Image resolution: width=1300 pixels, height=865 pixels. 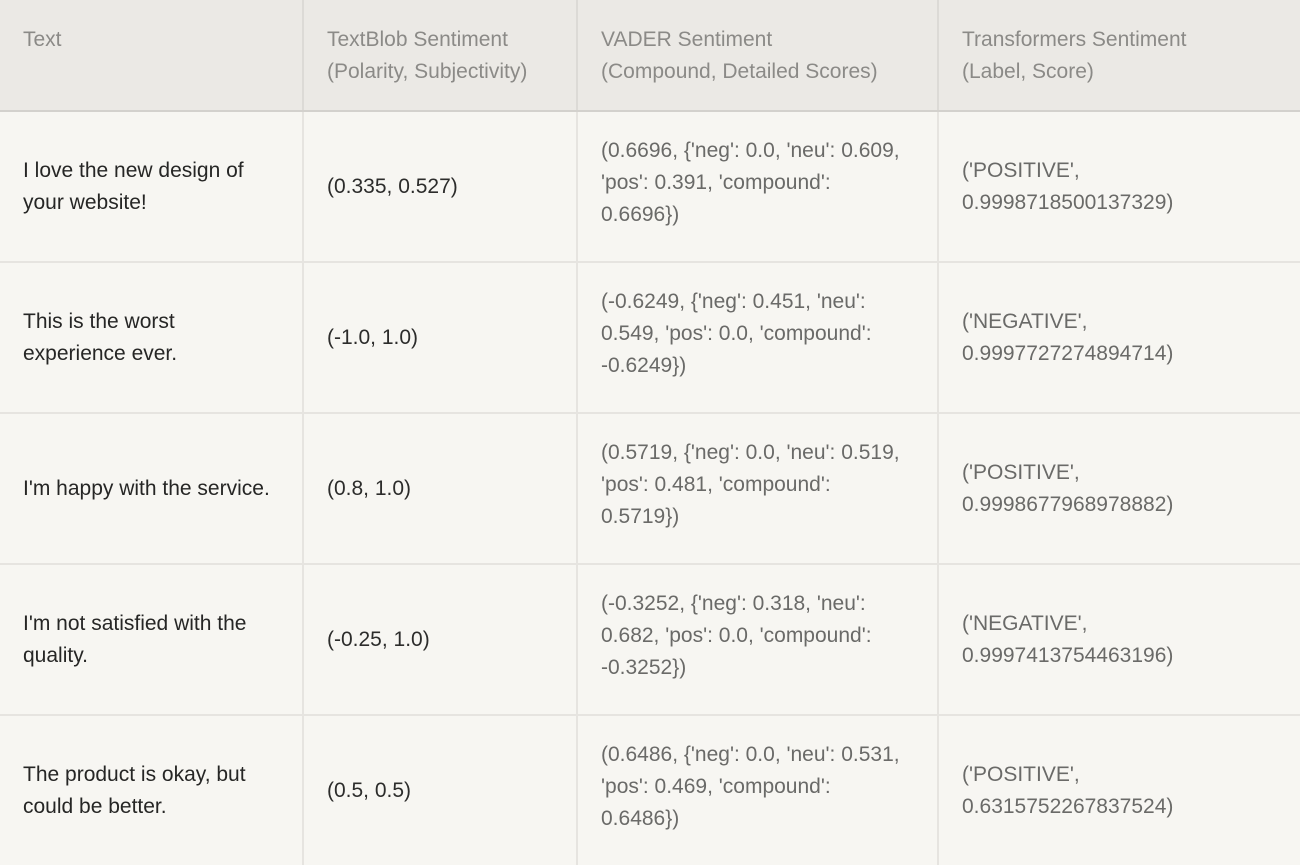 I want to click on column-header-title: Transformers Sentiment, so click(x=1074, y=39).